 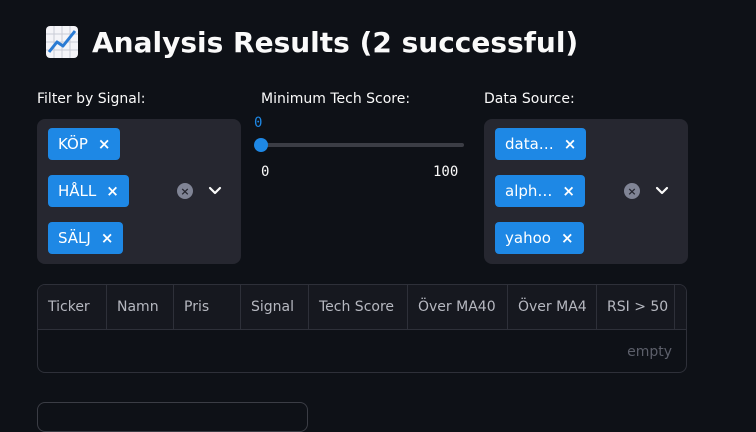 I want to click on column-header-truncated: I, so click(x=680, y=307).